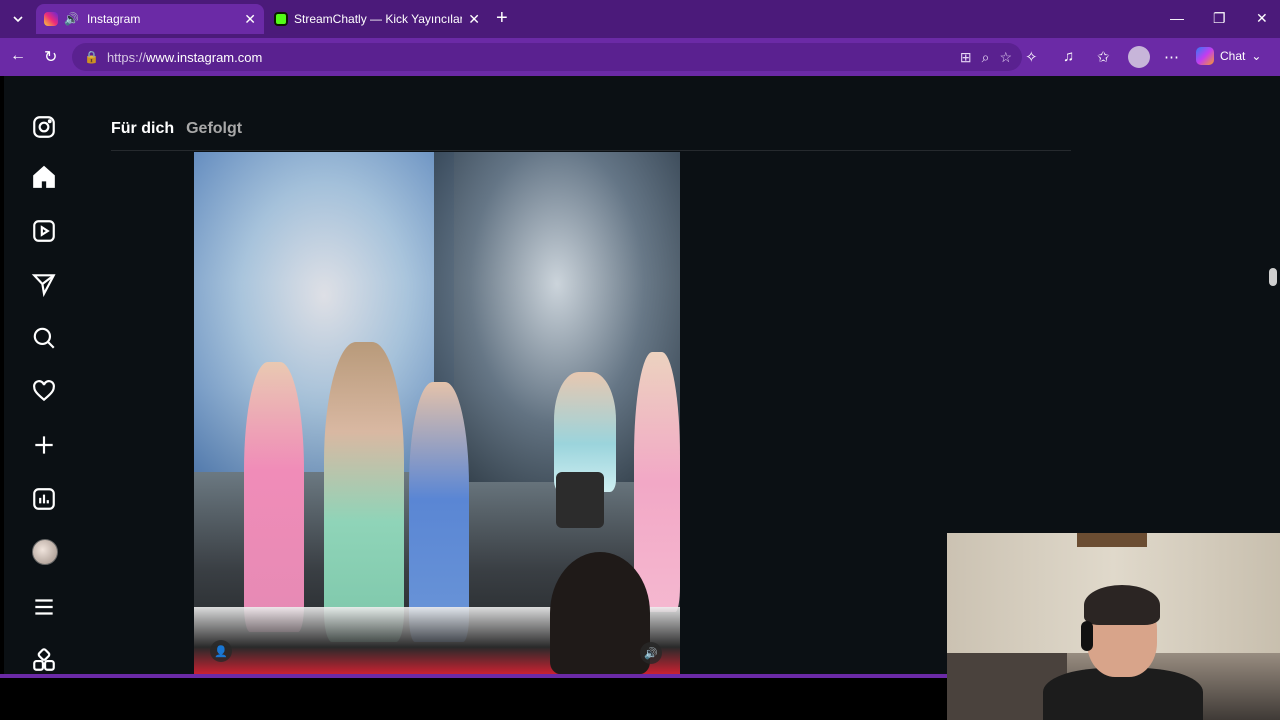 This screenshot has height=720, width=1280. Describe the element at coordinates (1205, 56) in the screenshot. I see `copilot-icon` at that location.